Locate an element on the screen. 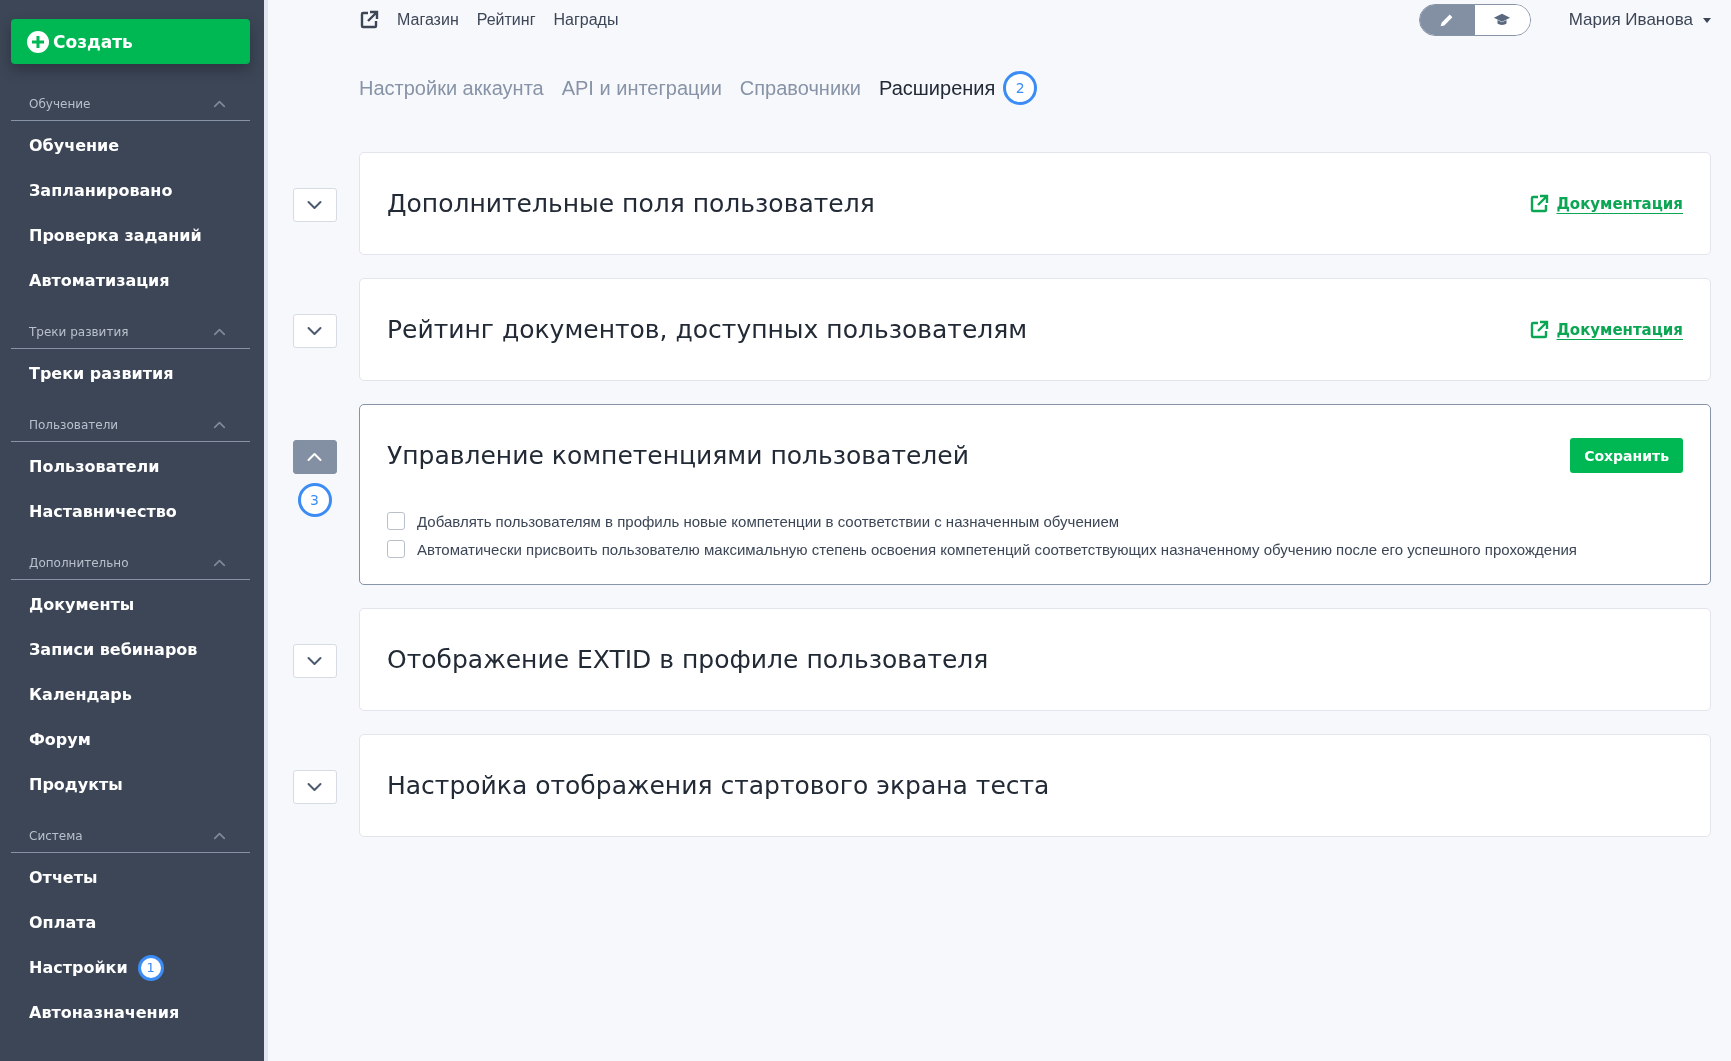 The height and width of the screenshot is (1061, 1731). section-title: Дополнительно is located at coordinates (79, 562).